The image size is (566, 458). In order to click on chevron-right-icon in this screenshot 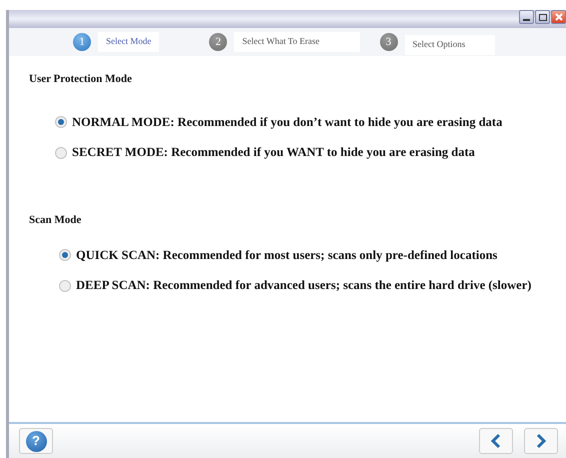, I will do `click(541, 441)`.